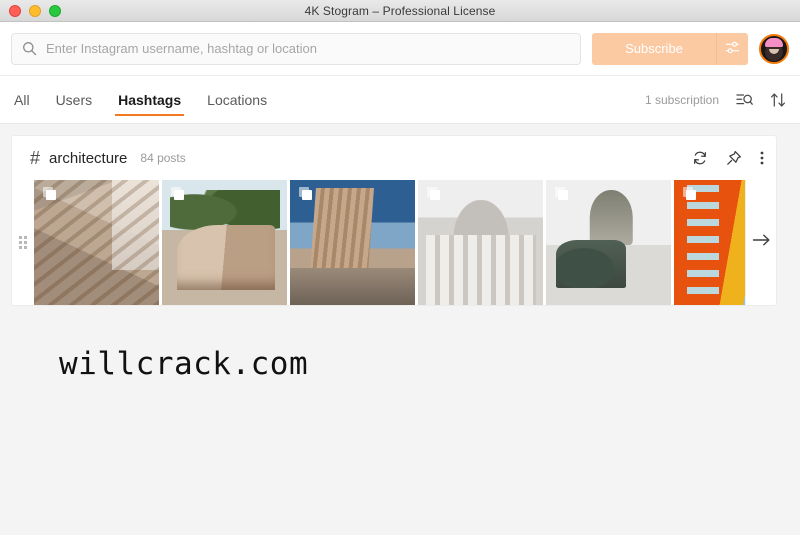 The width and height of the screenshot is (800, 535). Describe the element at coordinates (700, 158) in the screenshot. I see `refresh-icon` at that location.